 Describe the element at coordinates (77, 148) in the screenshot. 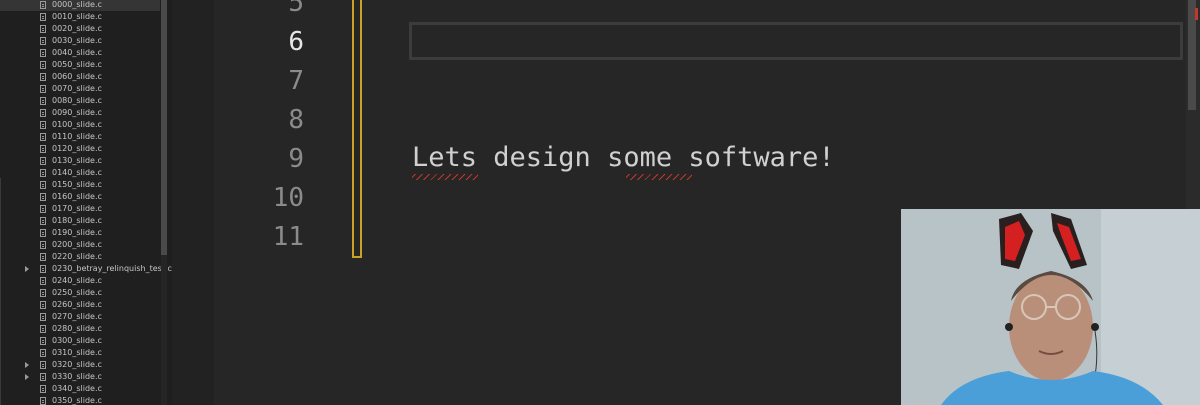

I see `file-name: 0120_slide.c` at that location.